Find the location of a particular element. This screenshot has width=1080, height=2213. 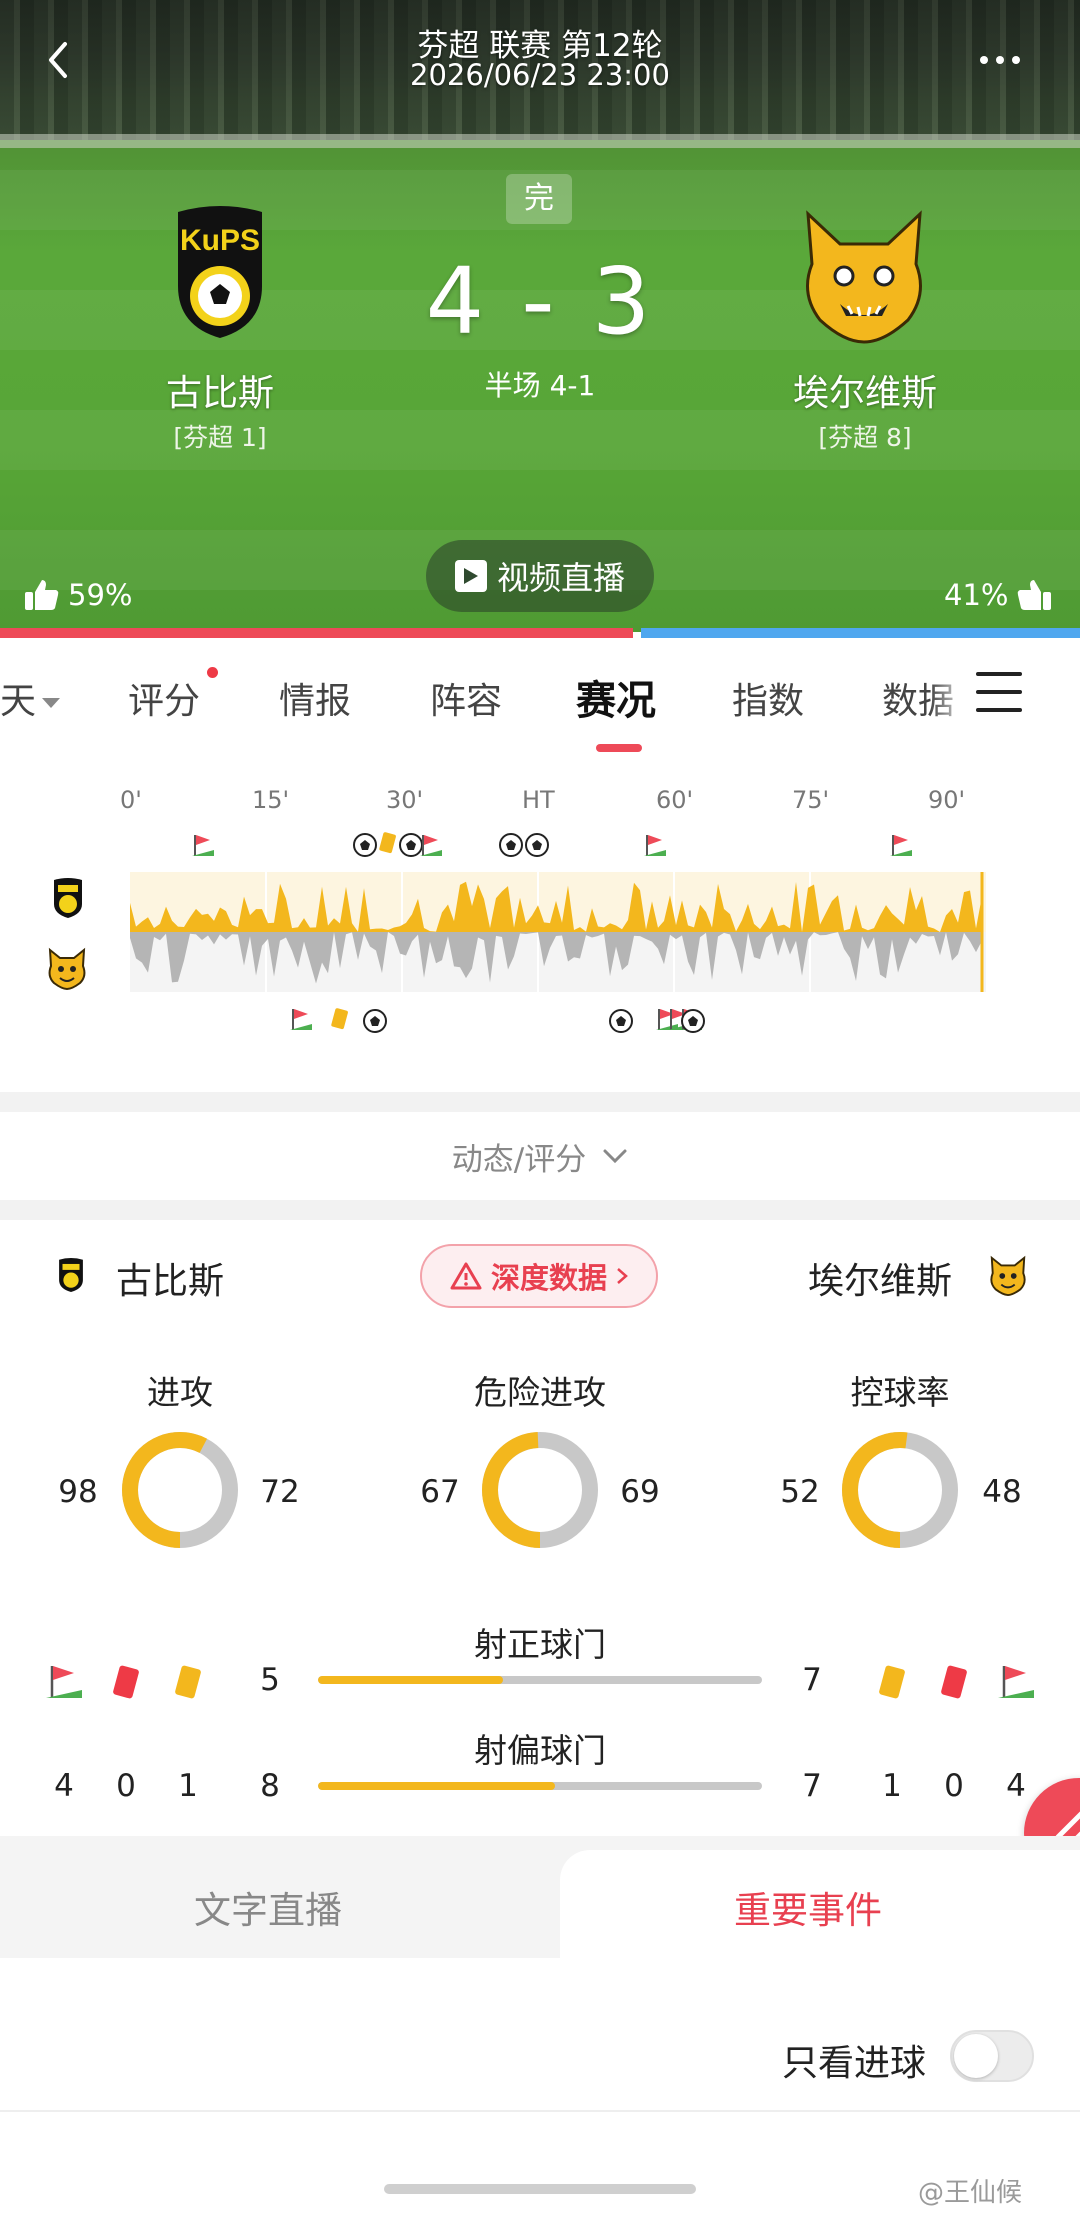

home-team-rank: [芬超 1] is located at coordinates (220, 437).